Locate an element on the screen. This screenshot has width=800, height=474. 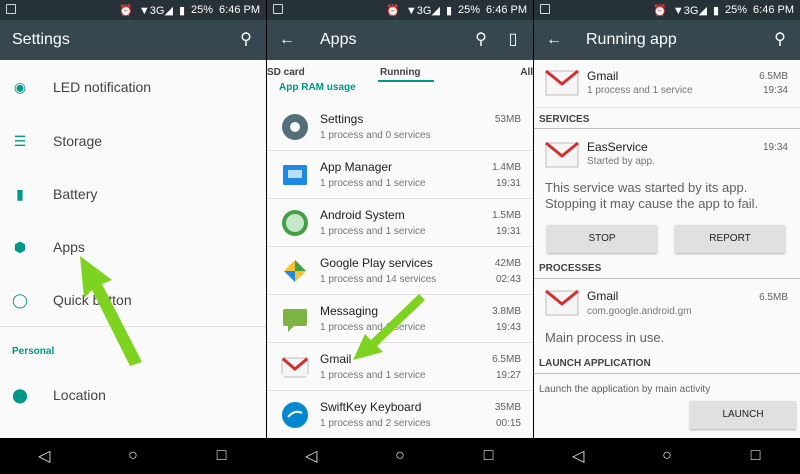
app-size: 1.4MB is located at coordinates (506, 167).